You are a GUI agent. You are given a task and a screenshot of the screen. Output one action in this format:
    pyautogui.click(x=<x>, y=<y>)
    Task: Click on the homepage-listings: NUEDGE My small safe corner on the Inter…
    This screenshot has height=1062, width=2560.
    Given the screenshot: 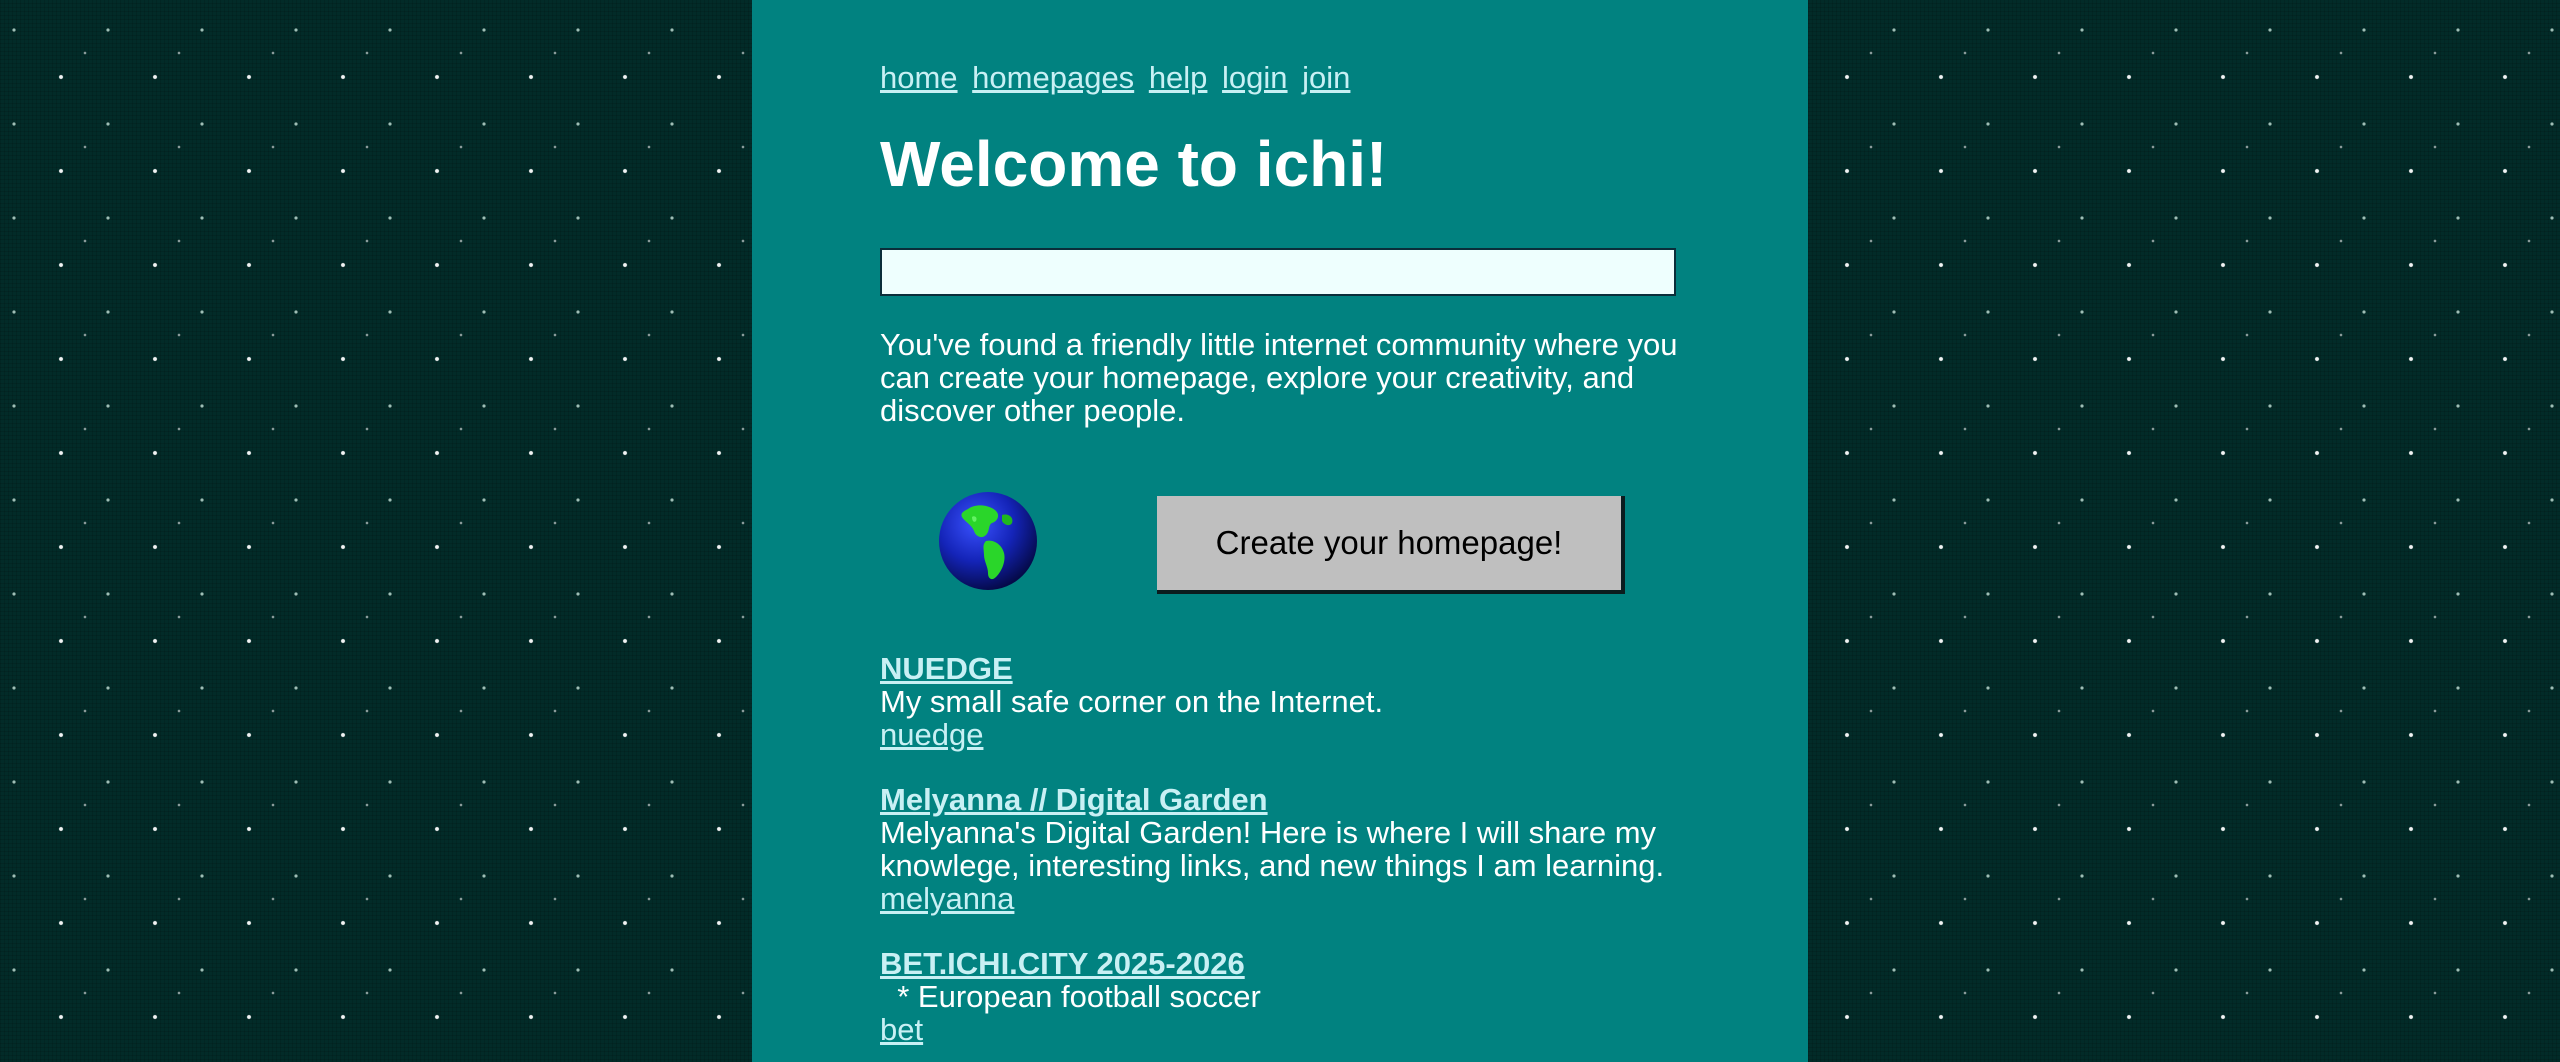 What is the action you would take?
    pyautogui.click(x=1280, y=857)
    